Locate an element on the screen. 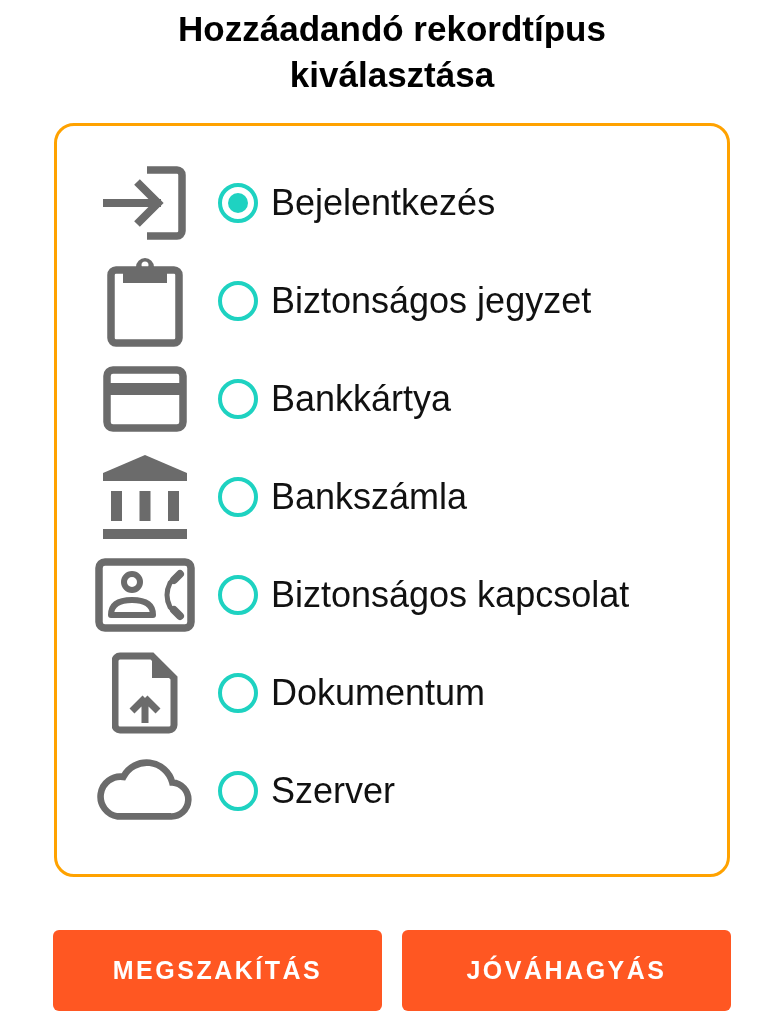  option-label: Biztonságos kapcsolat is located at coordinates (450, 595).